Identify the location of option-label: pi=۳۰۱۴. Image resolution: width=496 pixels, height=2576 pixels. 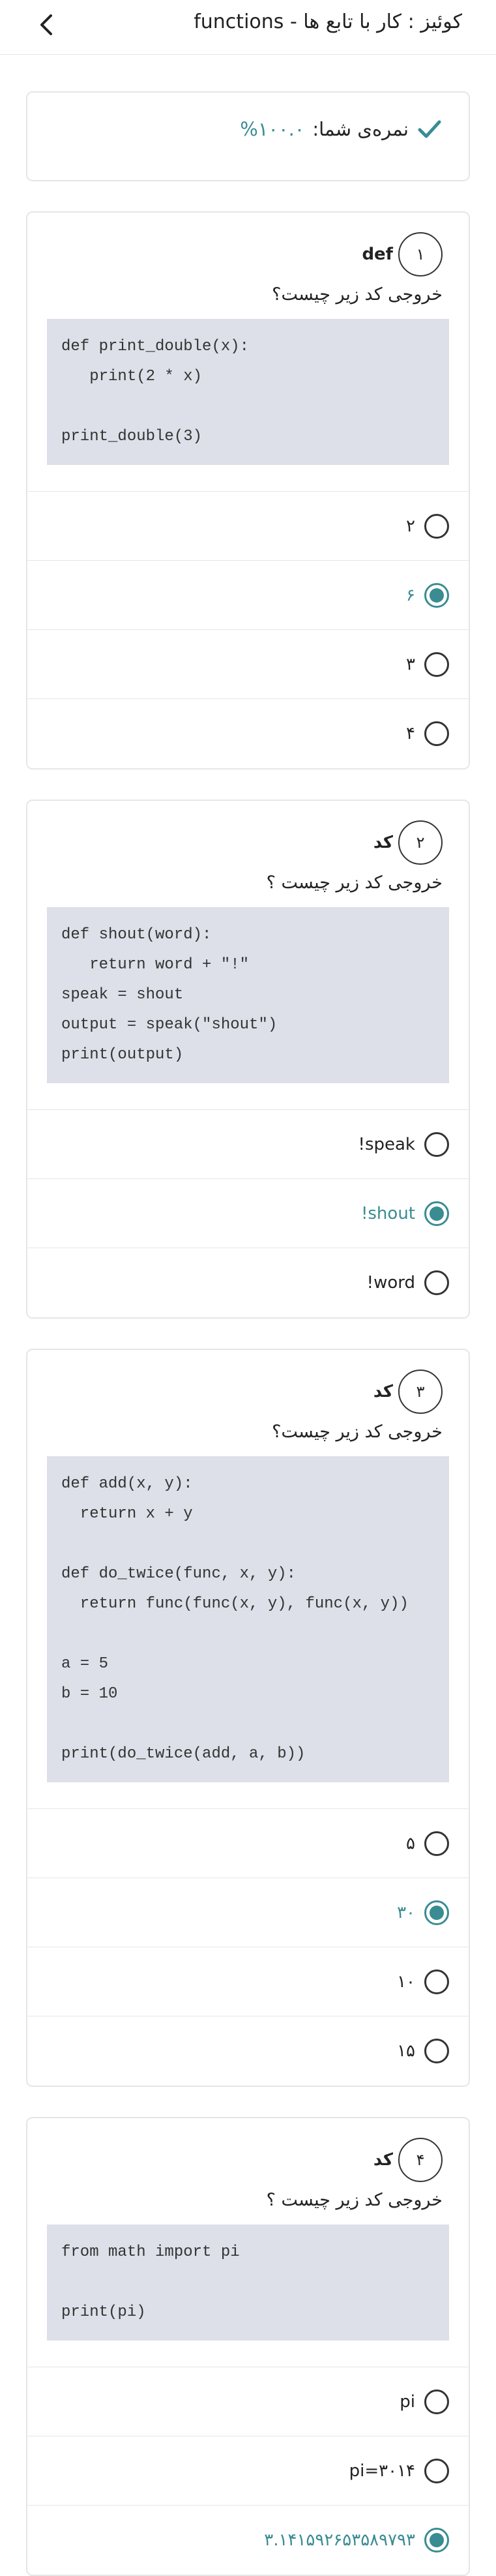
(382, 2471).